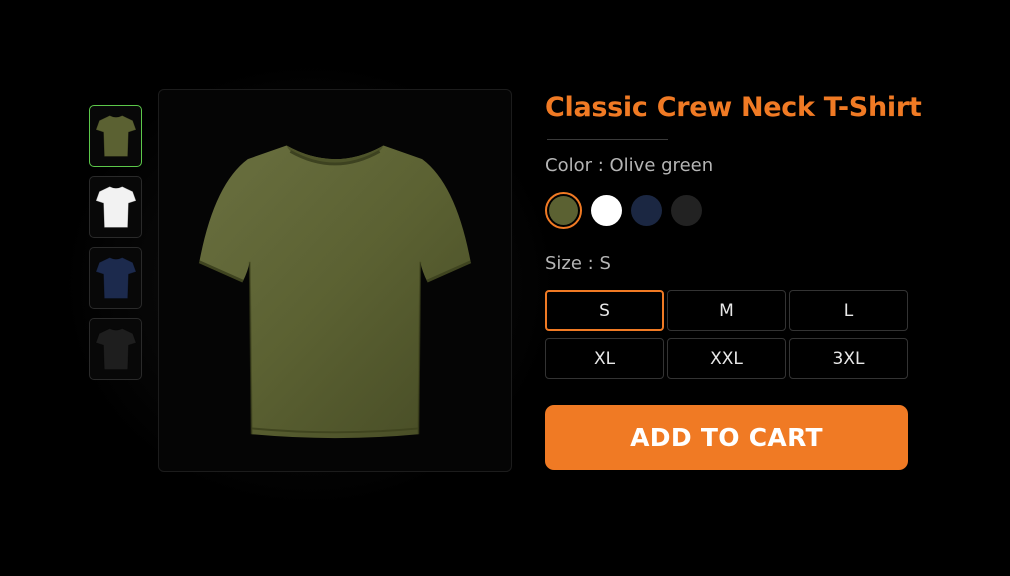 Image resolution: width=1010 pixels, height=576 pixels. What do you see at coordinates (733, 107) in the screenshot?
I see `product-title: Classic Crew Neck T-Shirt` at bounding box center [733, 107].